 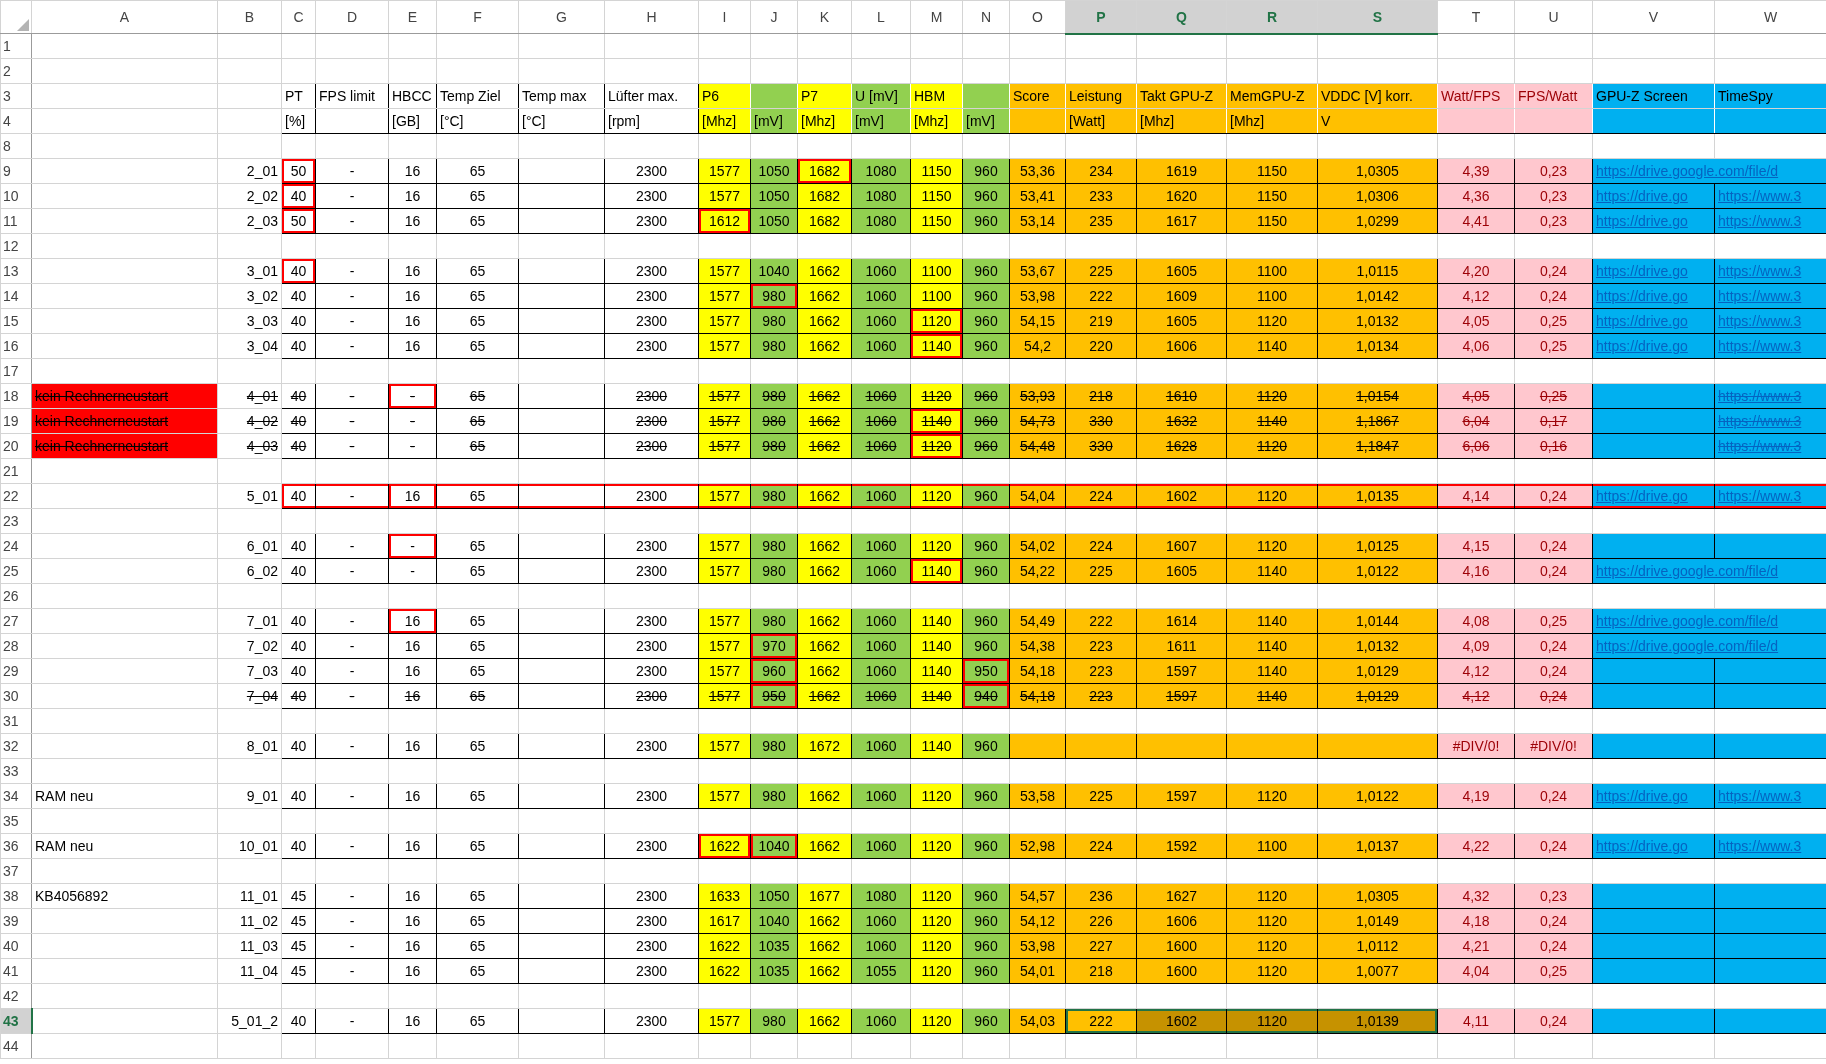 I want to click on column-title: FPS/Watt, so click(x=1553, y=96).